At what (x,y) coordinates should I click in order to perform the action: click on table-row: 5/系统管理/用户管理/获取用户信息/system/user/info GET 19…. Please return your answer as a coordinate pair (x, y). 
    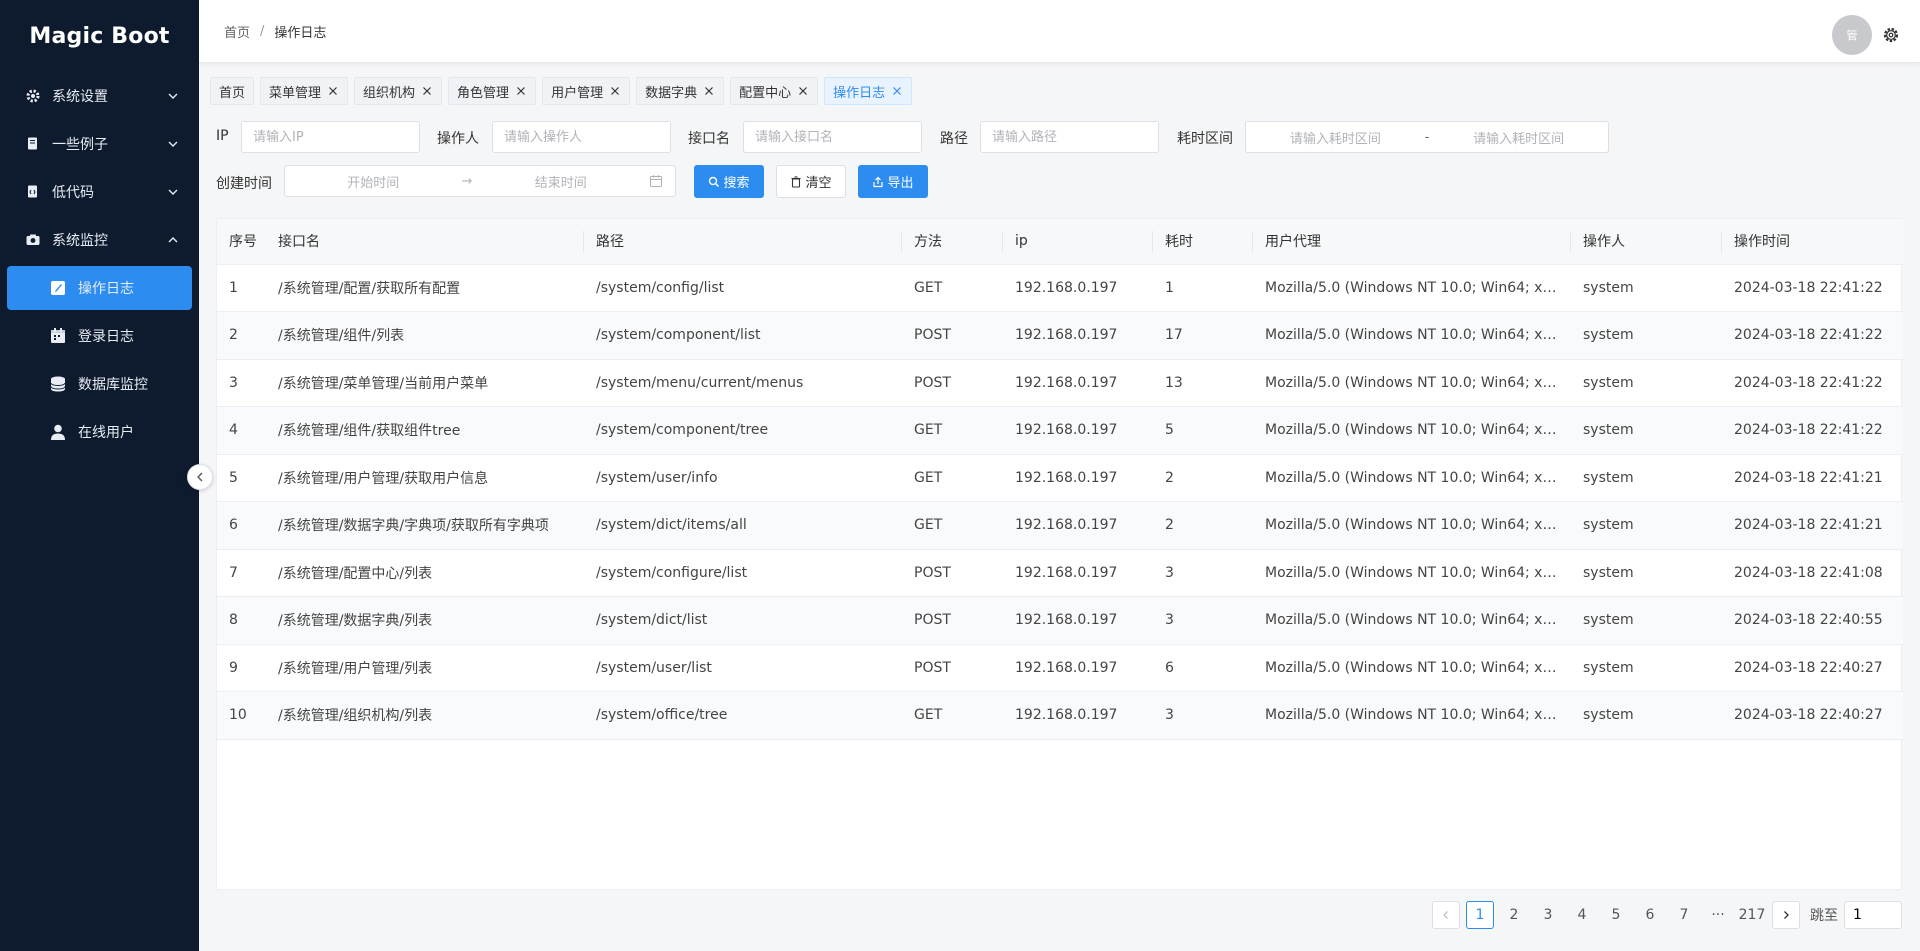
    Looking at the image, I should click on (1060, 478).